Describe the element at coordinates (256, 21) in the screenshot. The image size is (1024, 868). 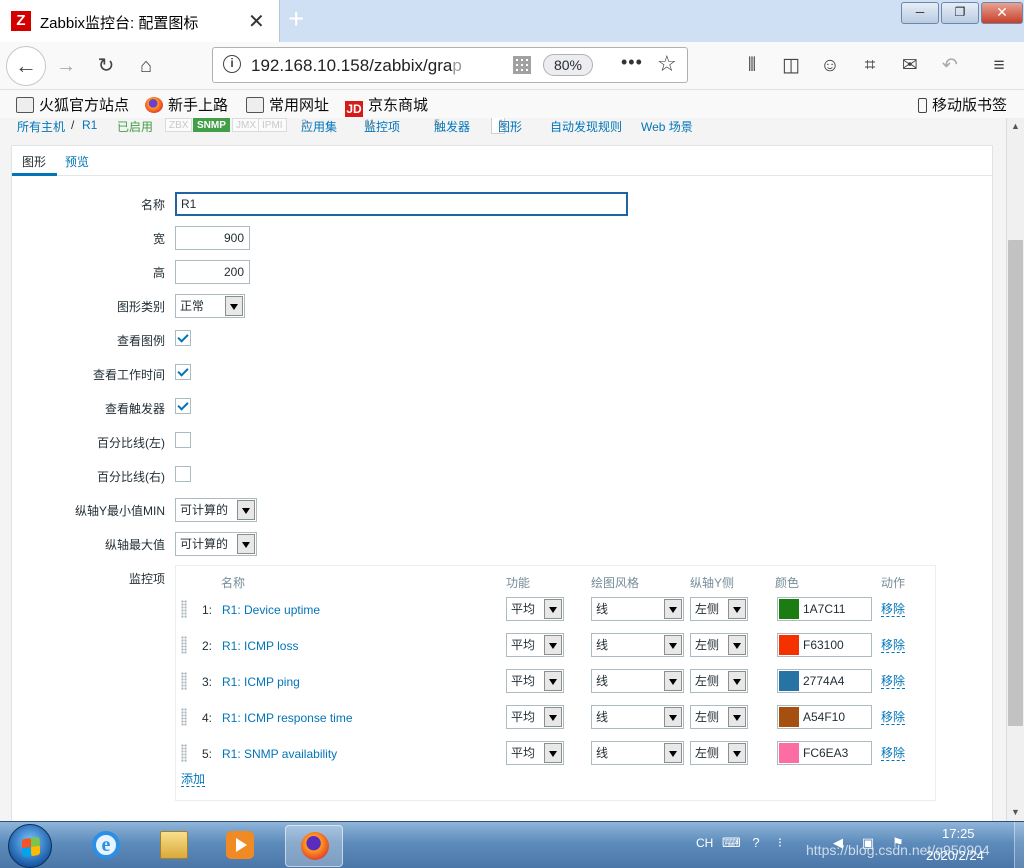
I see `tab-close-icon: ✕` at that location.